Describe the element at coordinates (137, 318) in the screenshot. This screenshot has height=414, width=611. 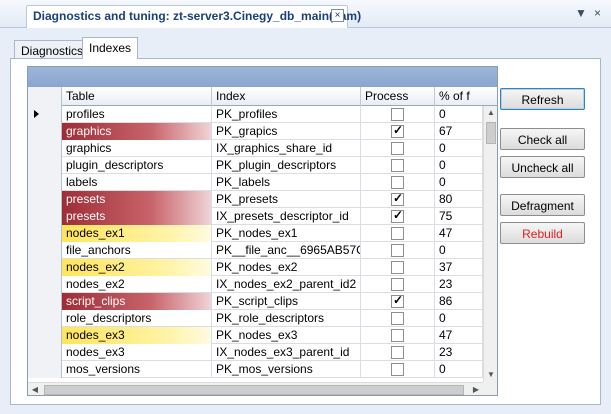
I see `cell-table: role_descriptors` at that location.